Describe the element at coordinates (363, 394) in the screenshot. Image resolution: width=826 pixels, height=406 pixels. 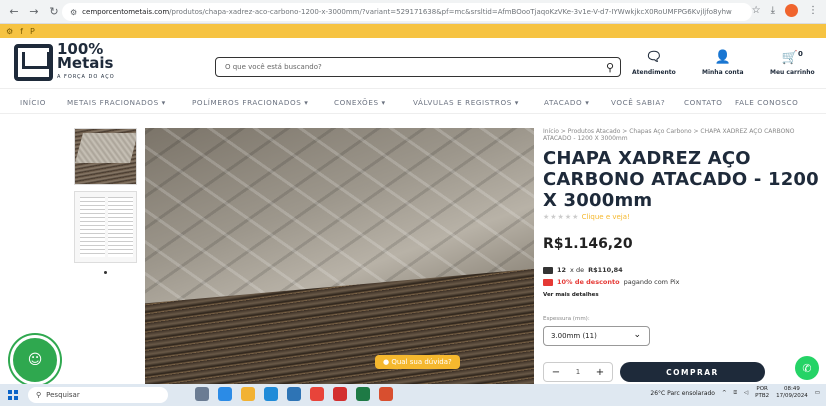
I see `excel-icon` at that location.